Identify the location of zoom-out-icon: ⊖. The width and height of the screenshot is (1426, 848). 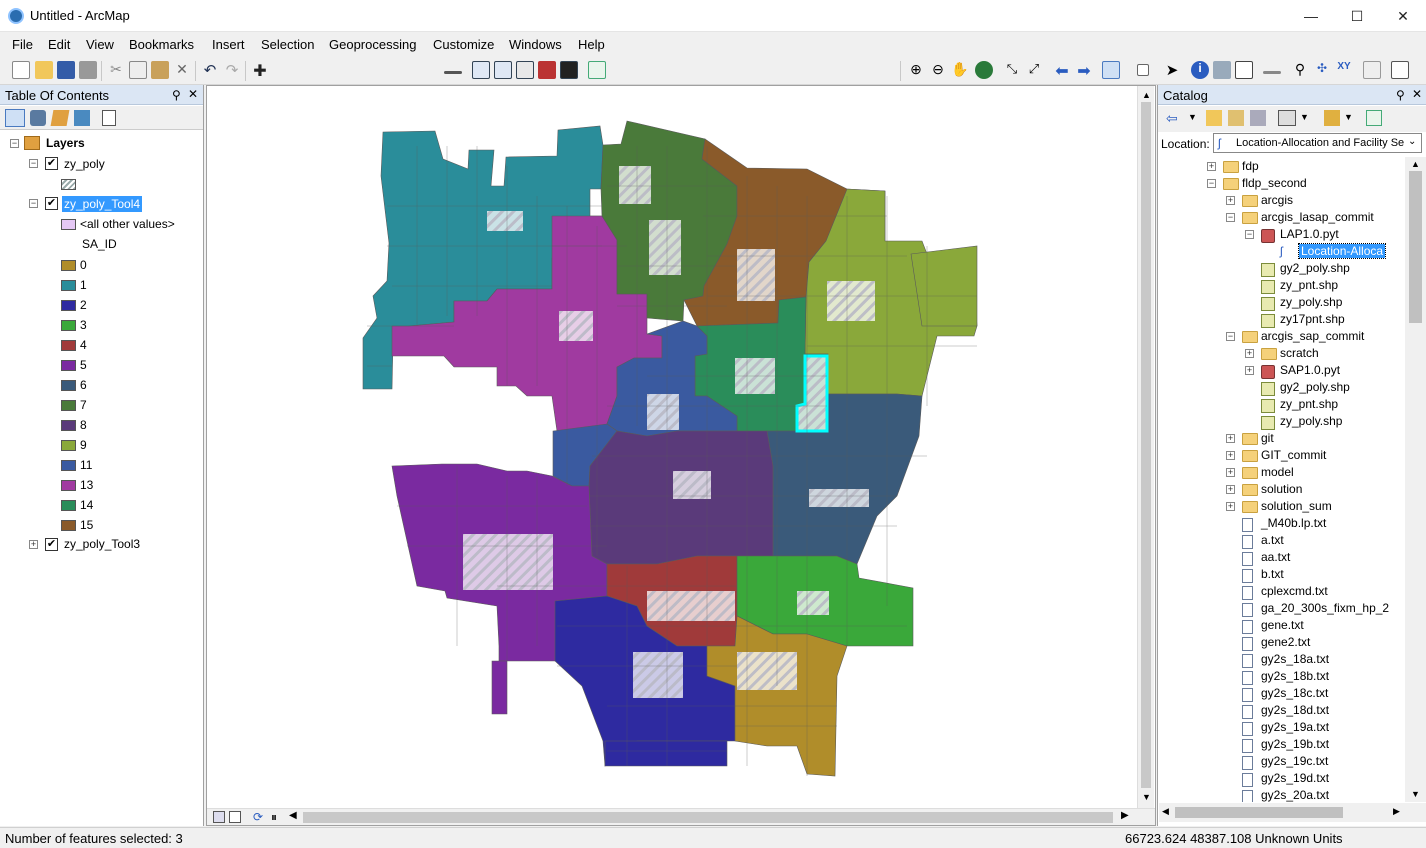
(938, 70).